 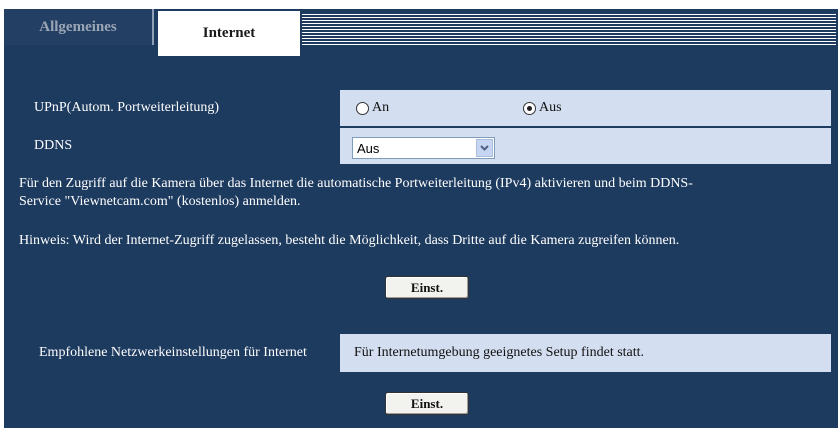 I want to click on chevron-down-icon, so click(x=484, y=148).